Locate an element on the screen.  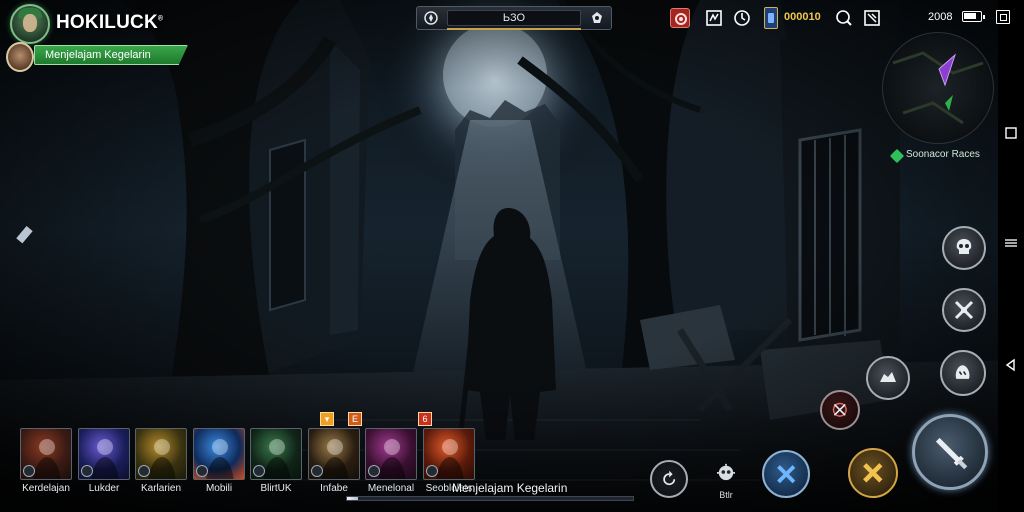
hero-alert-badge: 6 is located at coordinates (425, 419).